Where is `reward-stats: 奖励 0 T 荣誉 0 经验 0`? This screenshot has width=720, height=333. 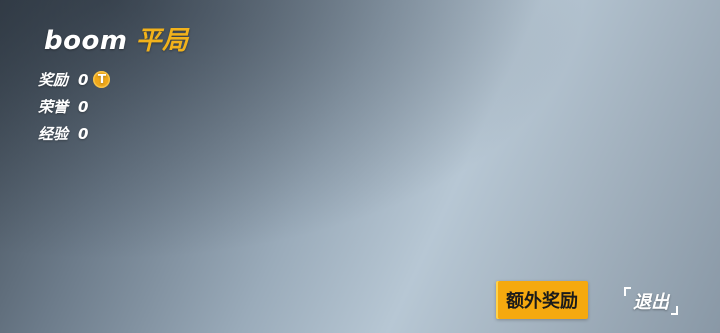
reward-stats: 奖励 0 T 荣誉 0 经验 0 is located at coordinates (74, 106).